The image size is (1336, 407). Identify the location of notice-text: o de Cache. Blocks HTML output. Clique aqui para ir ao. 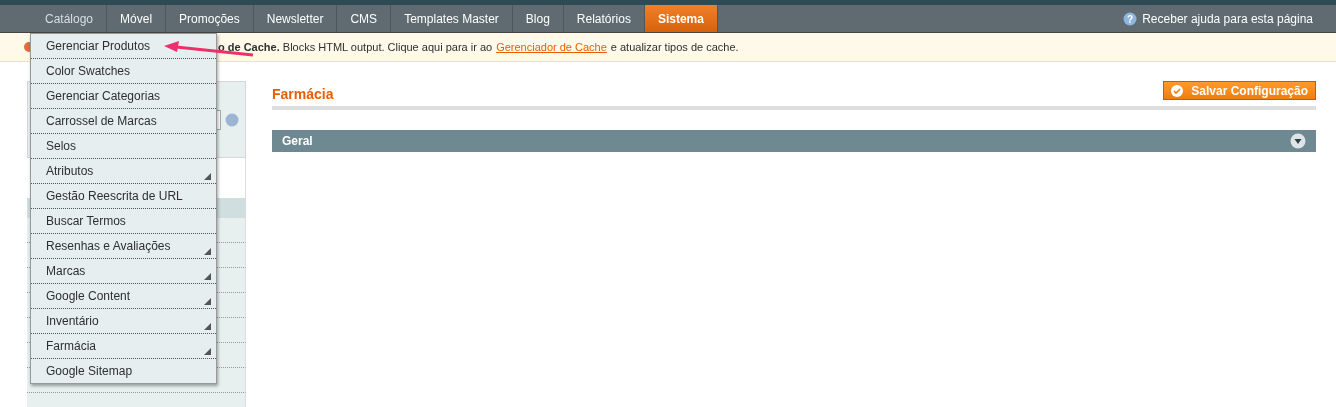
(355, 47).